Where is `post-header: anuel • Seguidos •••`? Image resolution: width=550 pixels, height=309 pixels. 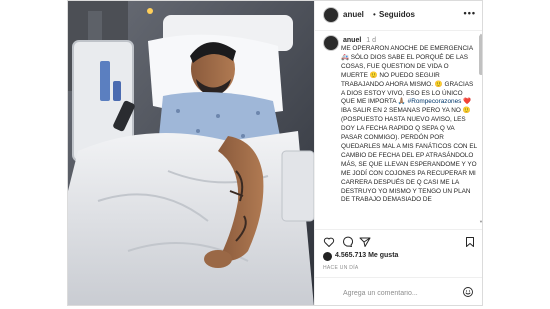 post-header: anuel • Seguidos ••• is located at coordinates (398, 16).